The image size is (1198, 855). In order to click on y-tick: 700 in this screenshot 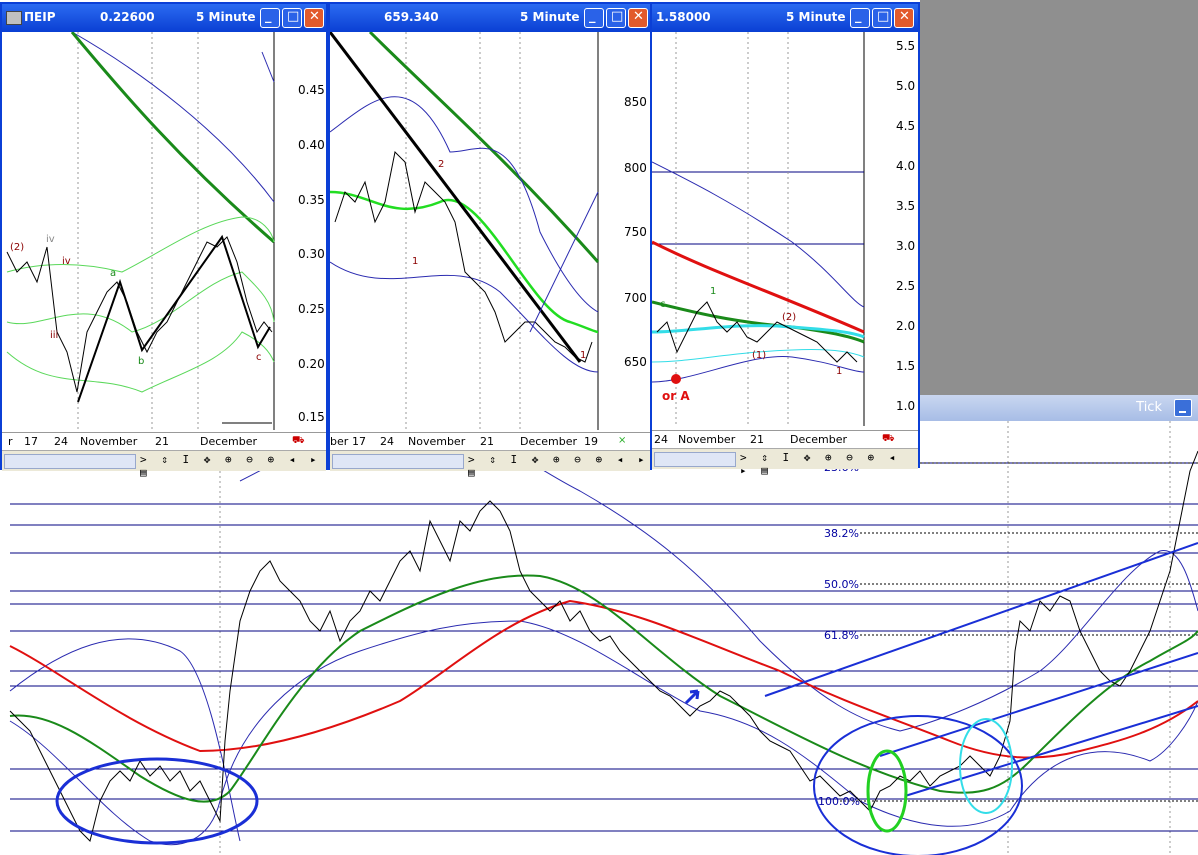, I will do `click(635, 298)`.